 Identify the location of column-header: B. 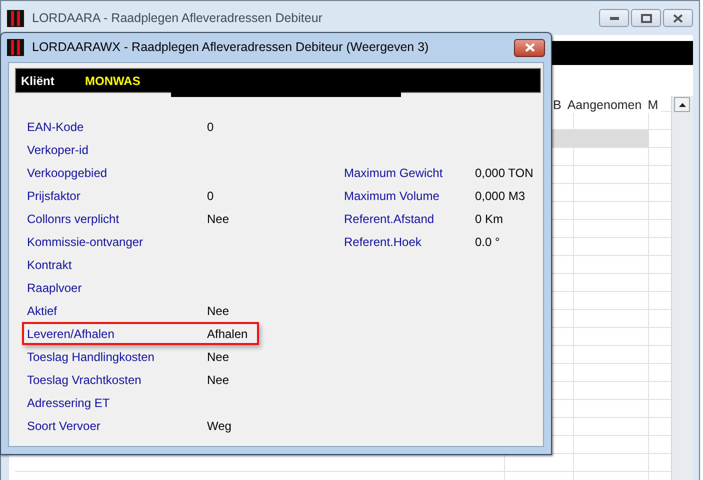
(557, 105).